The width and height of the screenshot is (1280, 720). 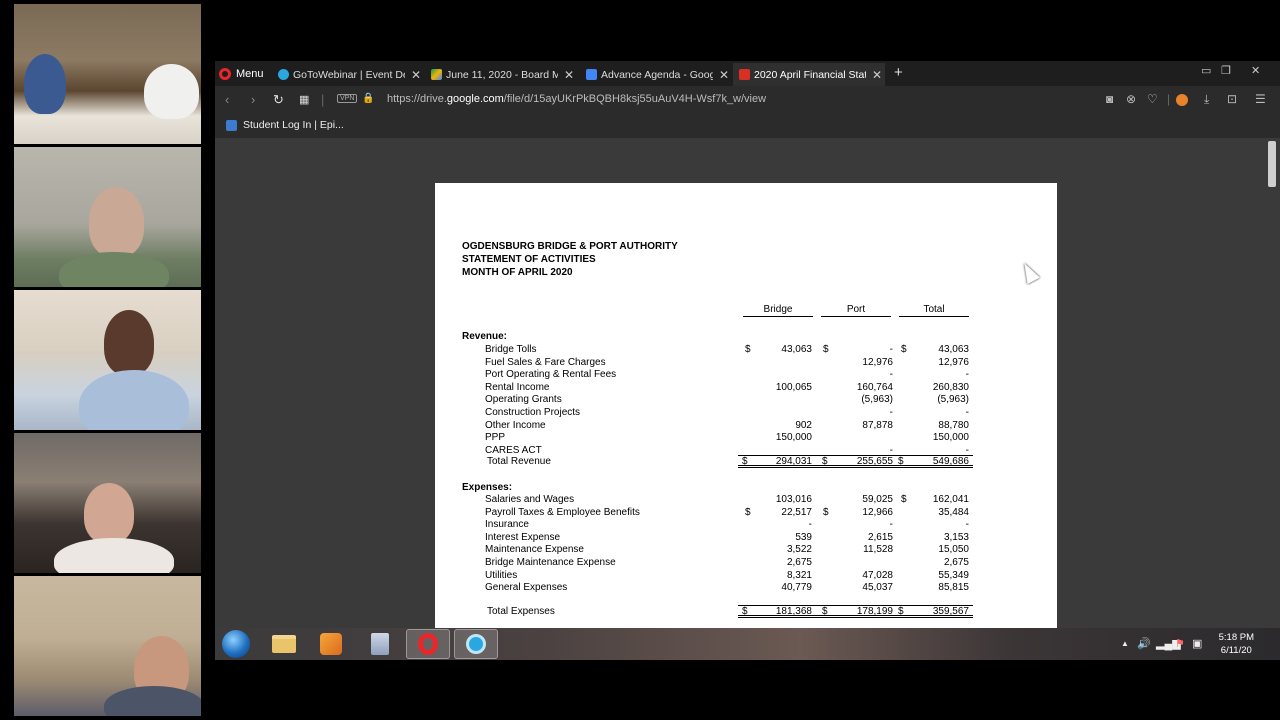 I want to click on restore-icon: ❐, so click(x=1226, y=70).